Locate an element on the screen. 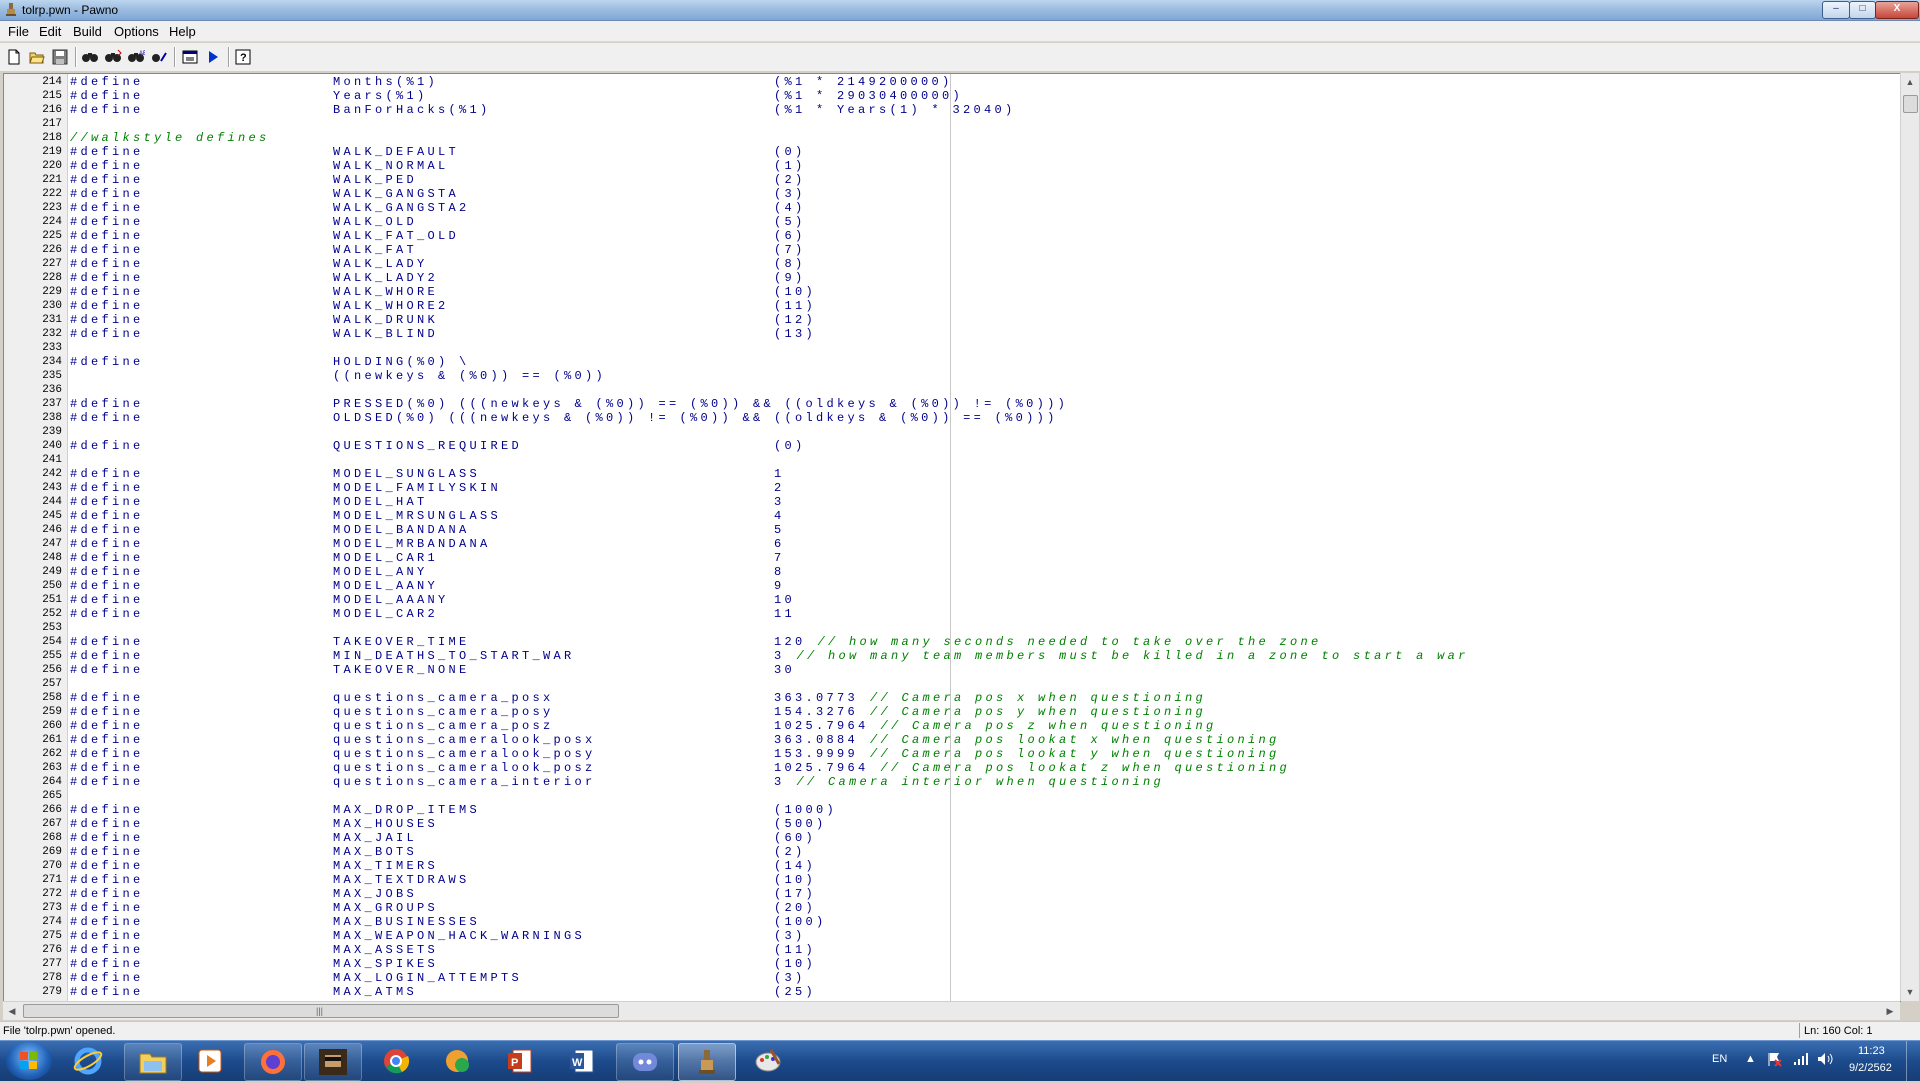  tray-expand-icon: ▲ is located at coordinates (1750, 1059).